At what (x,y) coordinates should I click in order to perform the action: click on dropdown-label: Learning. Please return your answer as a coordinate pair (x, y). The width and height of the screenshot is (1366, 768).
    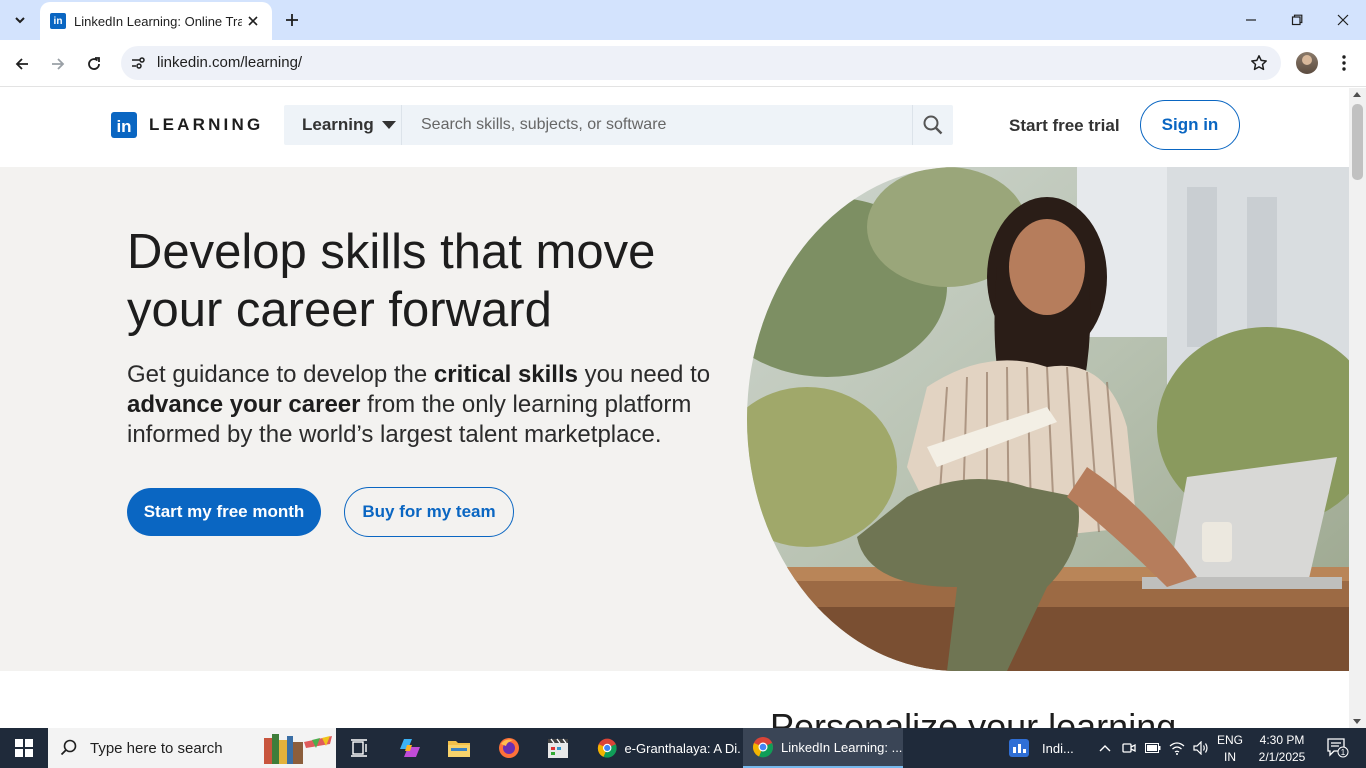
    Looking at the image, I should click on (338, 124).